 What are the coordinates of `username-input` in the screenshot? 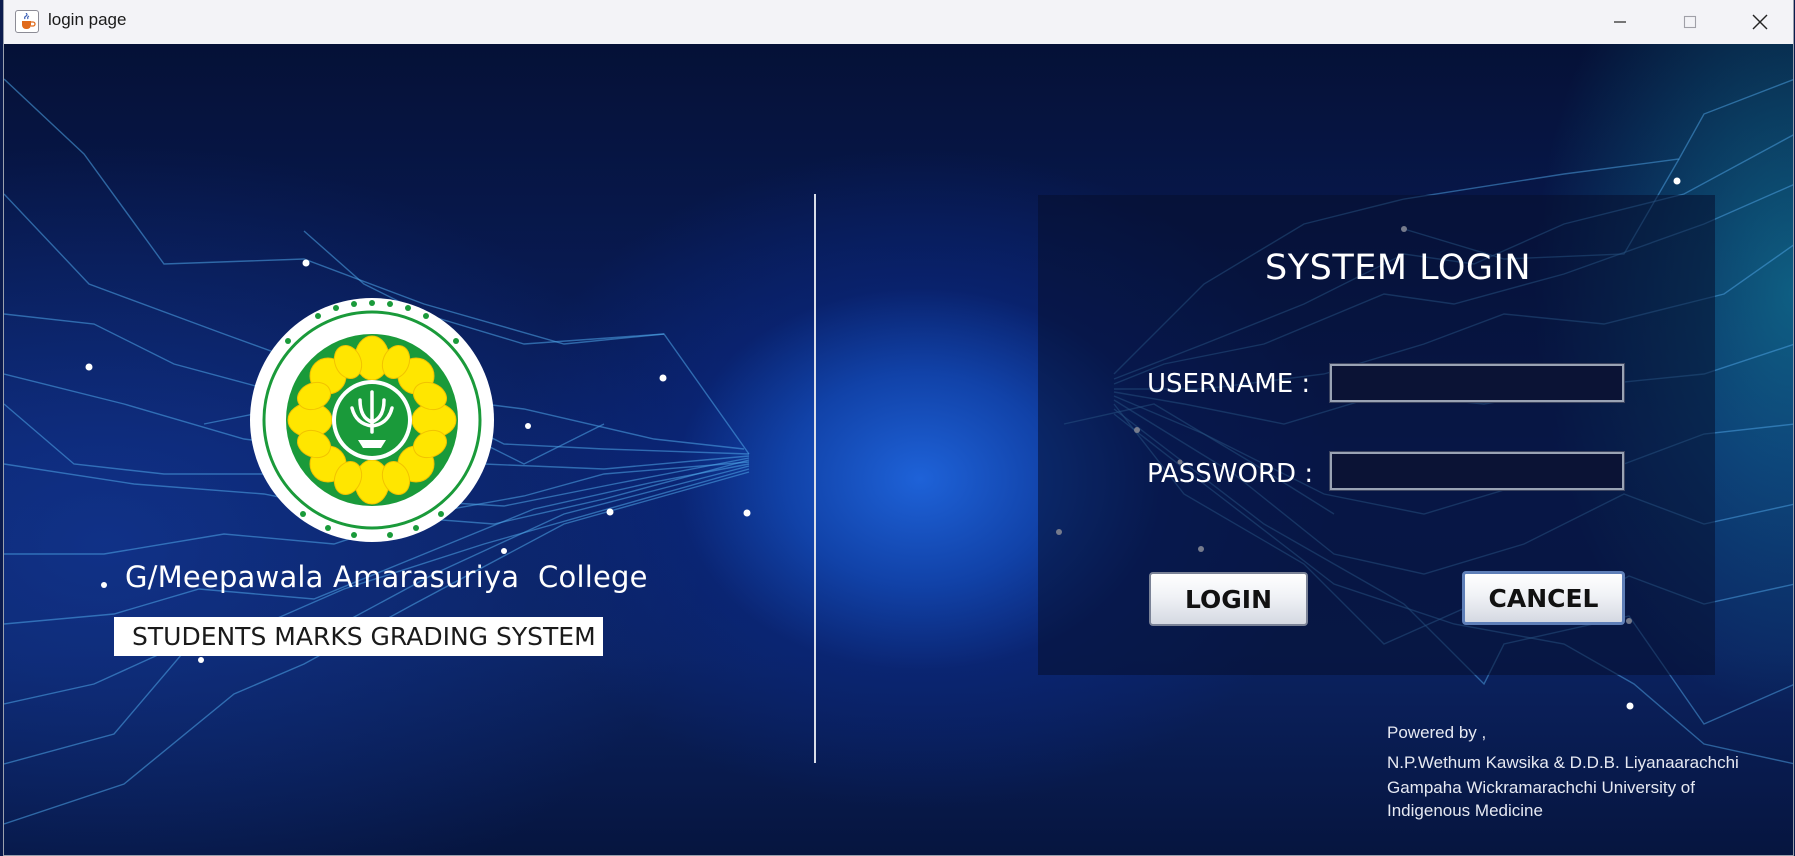 It's located at (1477, 383).